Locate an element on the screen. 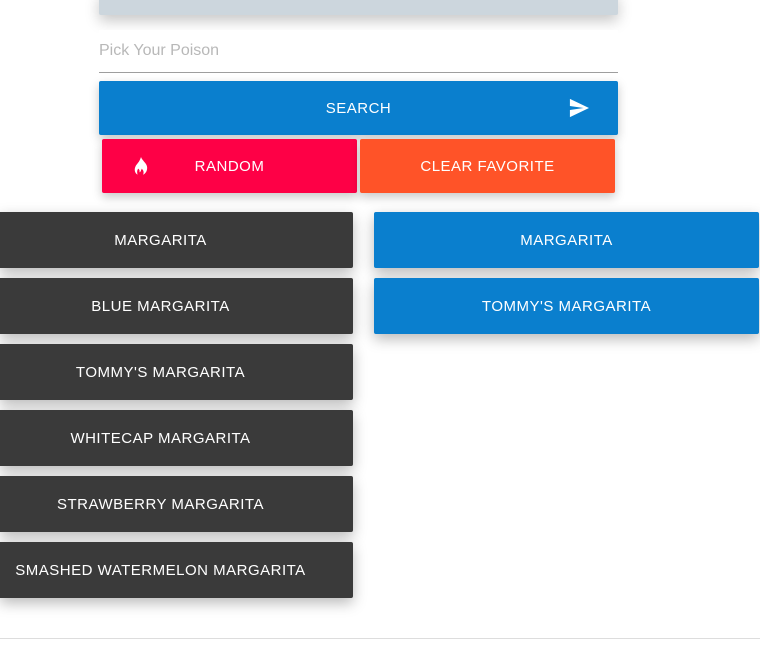  result-item: BLUE MARGARITA is located at coordinates (176, 306).